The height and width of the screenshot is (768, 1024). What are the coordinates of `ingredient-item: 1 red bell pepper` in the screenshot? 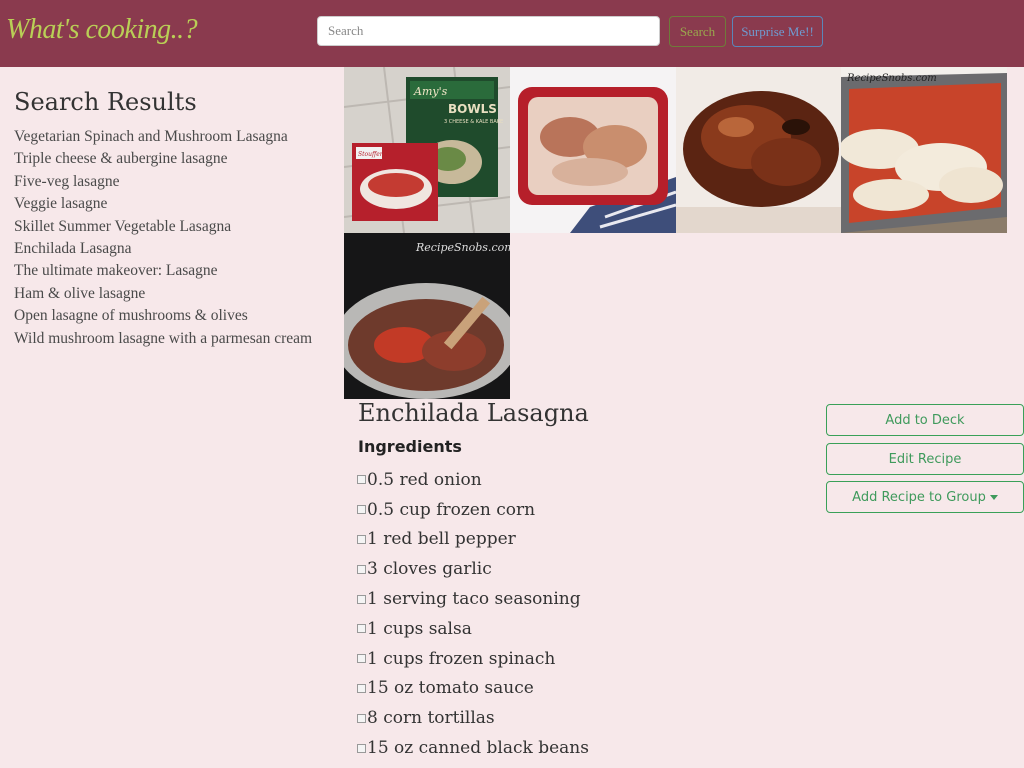 It's located at (473, 540).